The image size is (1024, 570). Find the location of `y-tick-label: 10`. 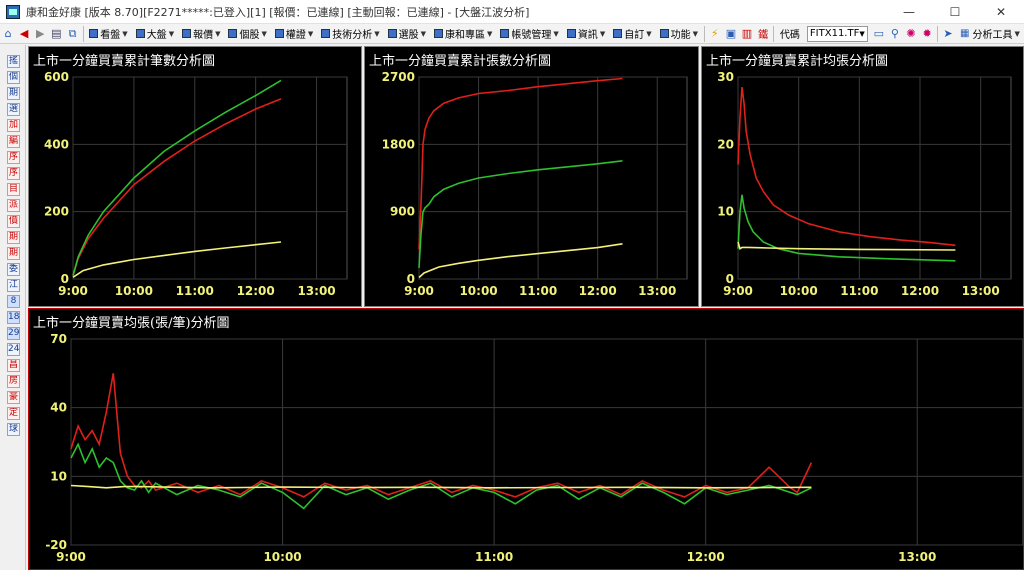

y-tick-label: 10 is located at coordinates (58, 476).